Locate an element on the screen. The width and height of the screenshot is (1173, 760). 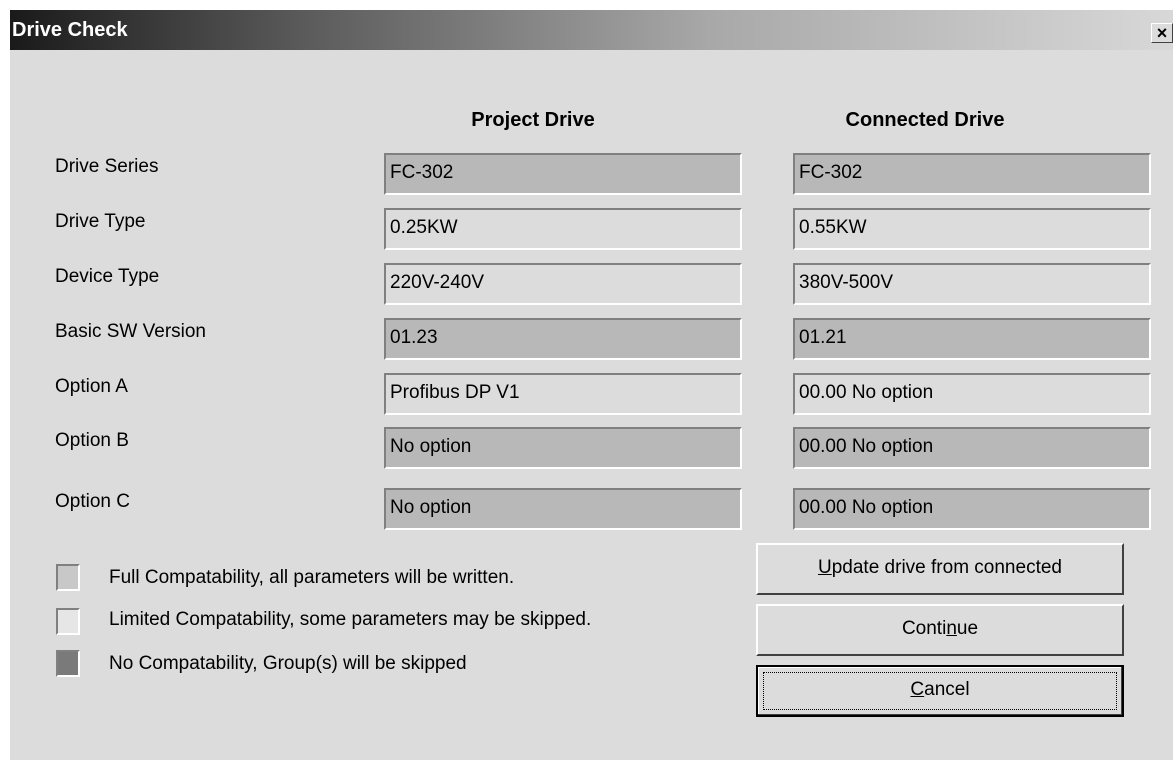
continue-button: Continue is located at coordinates (940, 630).